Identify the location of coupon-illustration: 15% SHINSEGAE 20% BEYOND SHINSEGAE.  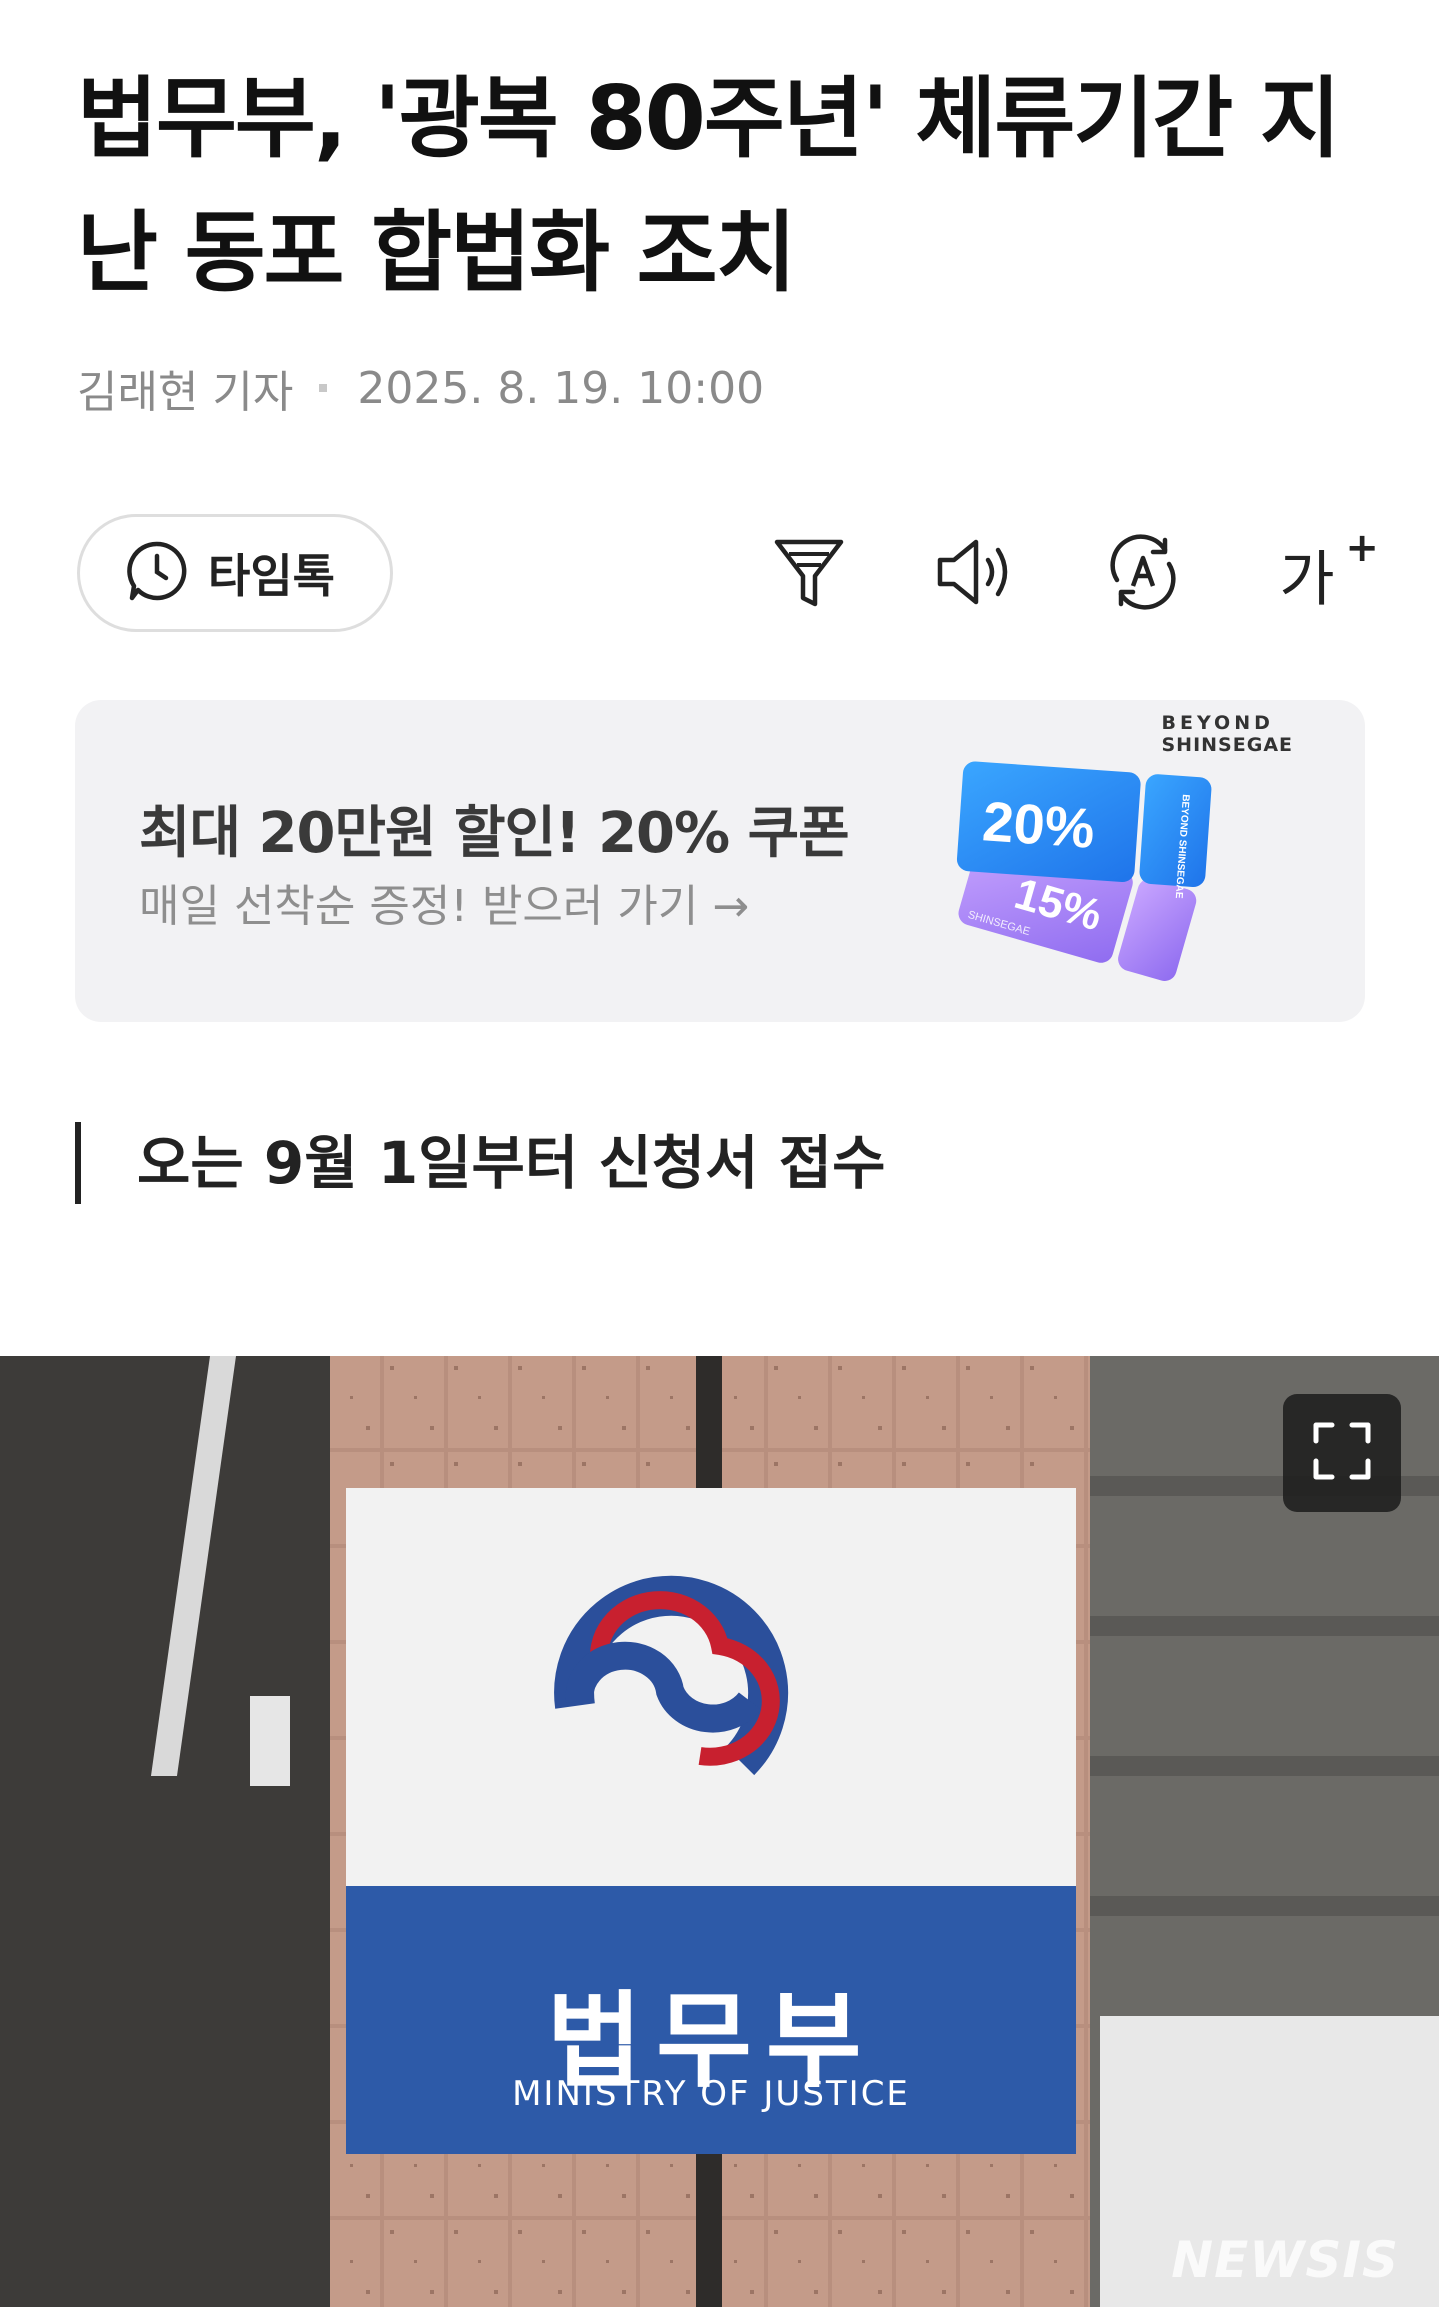
(1084, 871).